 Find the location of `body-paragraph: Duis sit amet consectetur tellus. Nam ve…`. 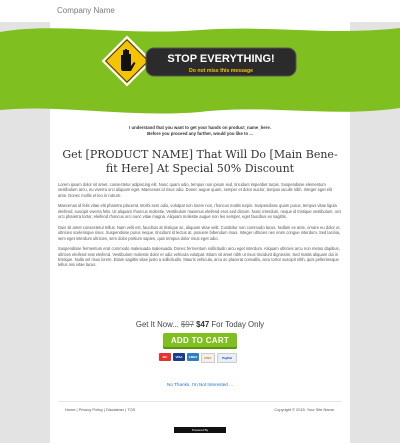

body-paragraph: Duis sit amet consectetur tellus. Nam ve… is located at coordinates (199, 232).